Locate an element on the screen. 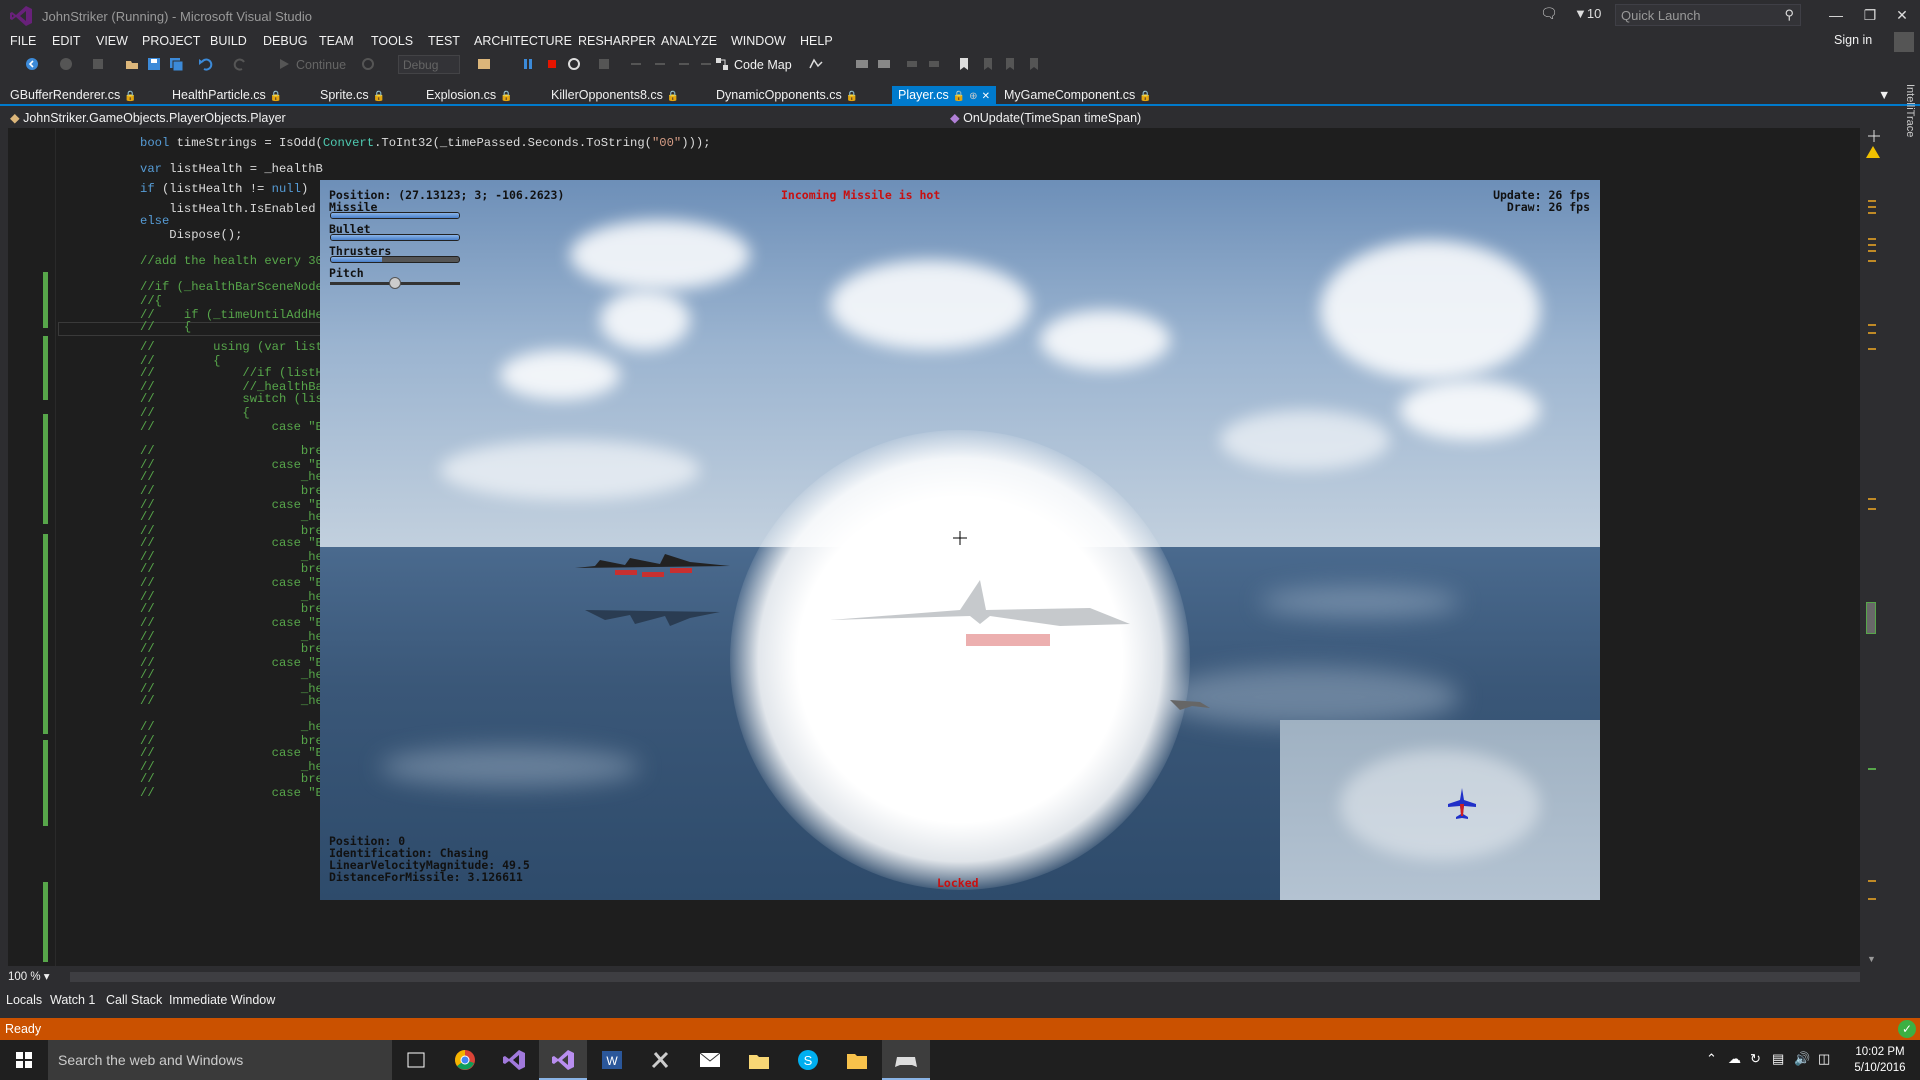 The image size is (1920, 1080). back-navigation-icon is located at coordinates (32, 64).